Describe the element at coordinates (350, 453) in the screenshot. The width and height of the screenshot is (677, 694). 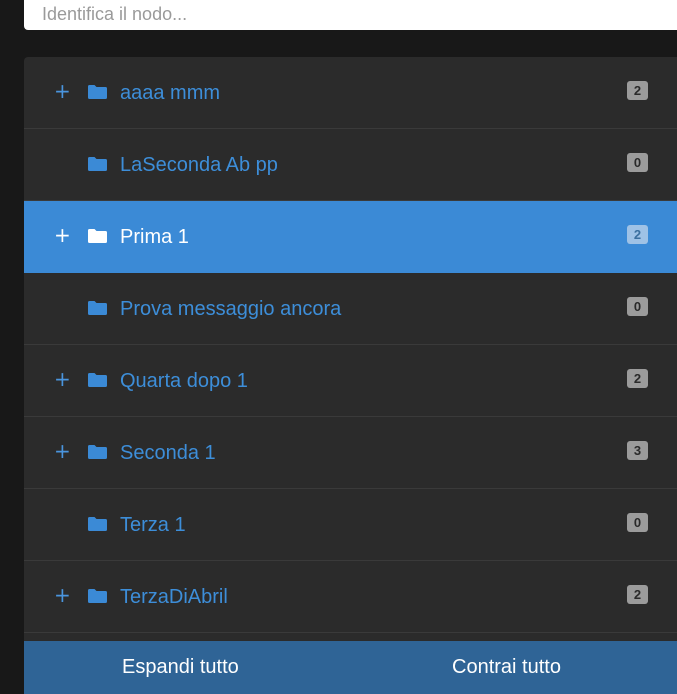
I see `tree-node: + Seconda 1 3` at that location.